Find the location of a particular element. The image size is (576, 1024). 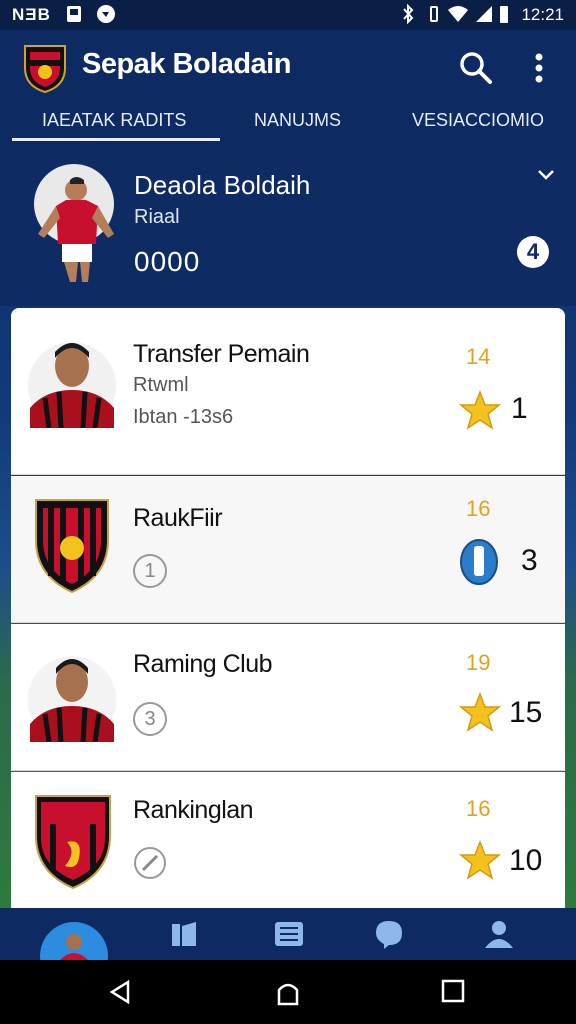

home-icon is located at coordinates (288, 992).